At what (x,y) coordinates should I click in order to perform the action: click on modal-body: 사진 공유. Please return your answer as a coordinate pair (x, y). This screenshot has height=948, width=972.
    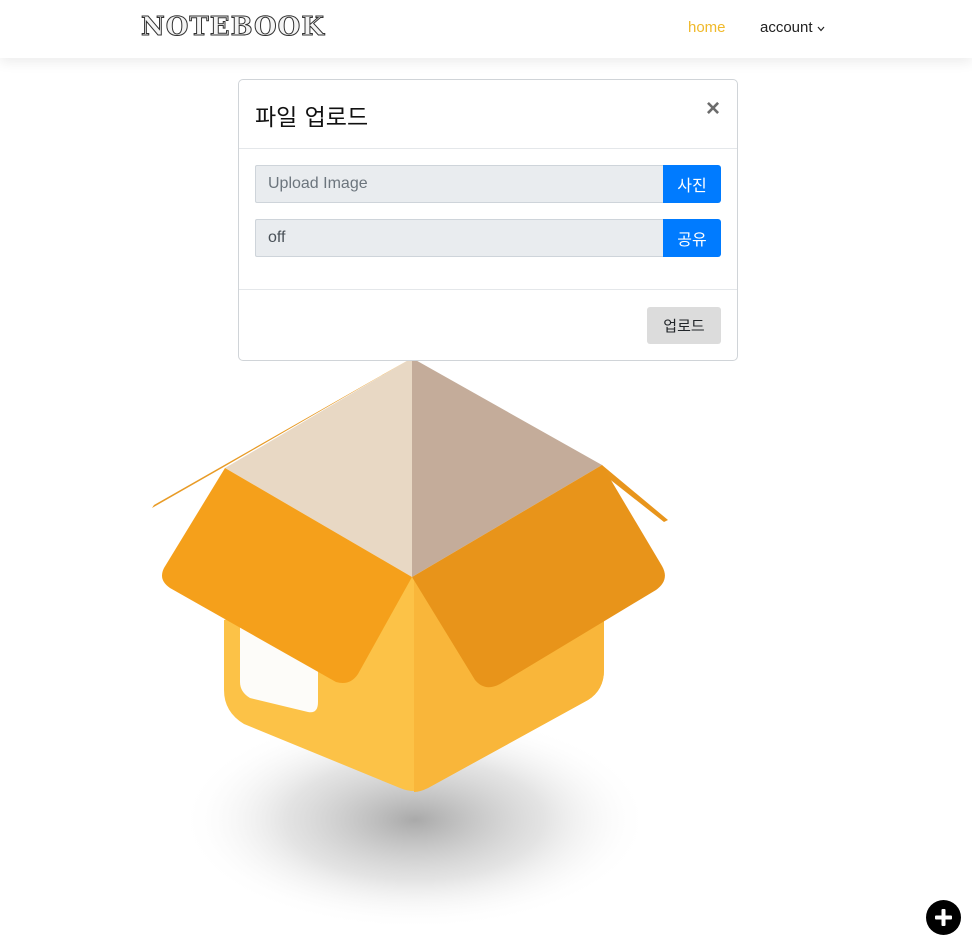
    Looking at the image, I should click on (488, 219).